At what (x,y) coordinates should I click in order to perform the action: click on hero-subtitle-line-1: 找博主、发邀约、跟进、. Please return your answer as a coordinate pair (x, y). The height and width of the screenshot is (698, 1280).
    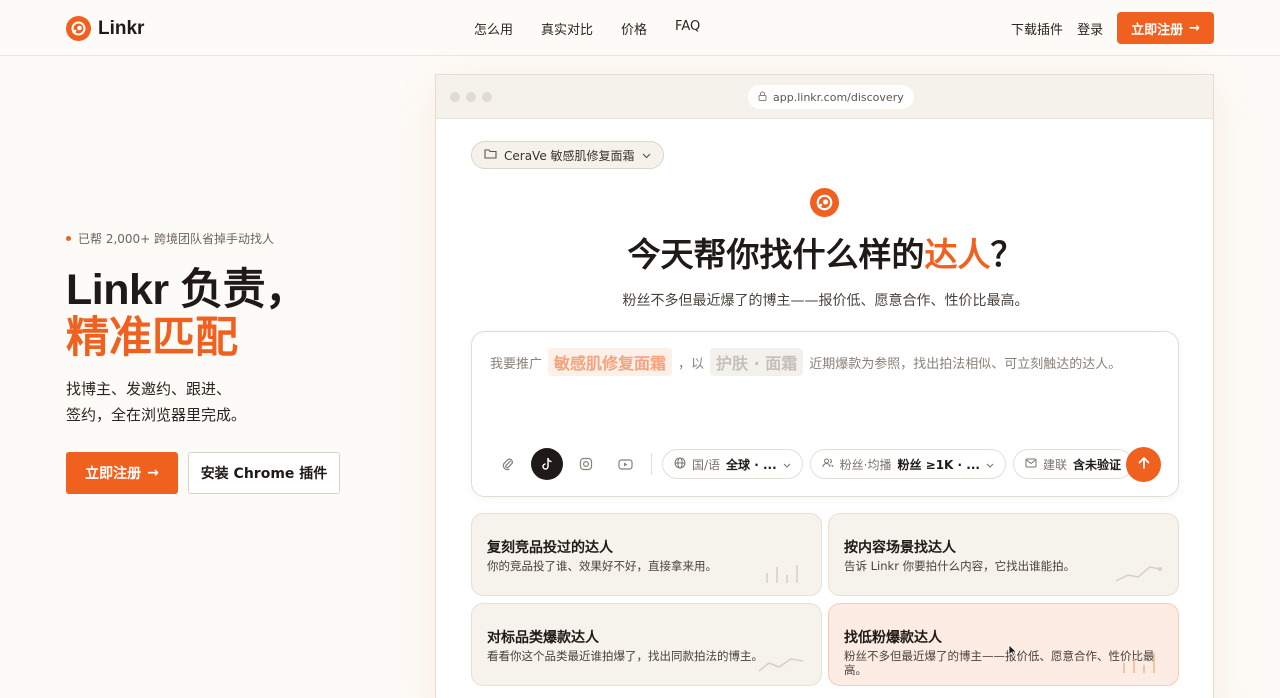
    Looking at the image, I should click on (149, 389).